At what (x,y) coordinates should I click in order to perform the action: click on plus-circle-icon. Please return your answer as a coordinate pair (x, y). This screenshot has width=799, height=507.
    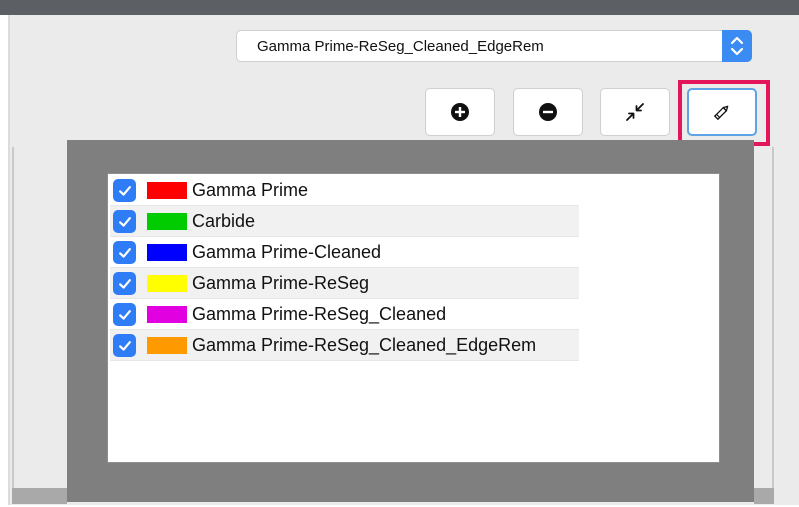
    Looking at the image, I should click on (460, 112).